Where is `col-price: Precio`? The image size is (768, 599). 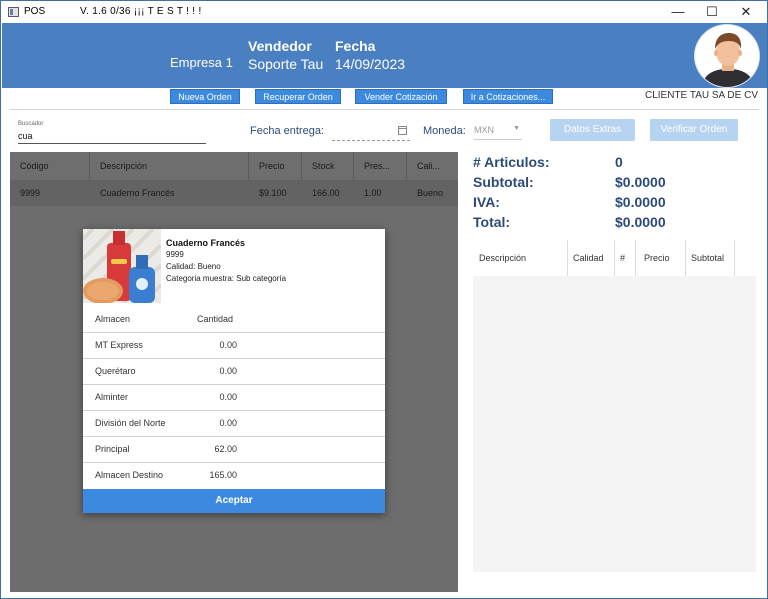
col-price: Precio is located at coordinates (275, 166).